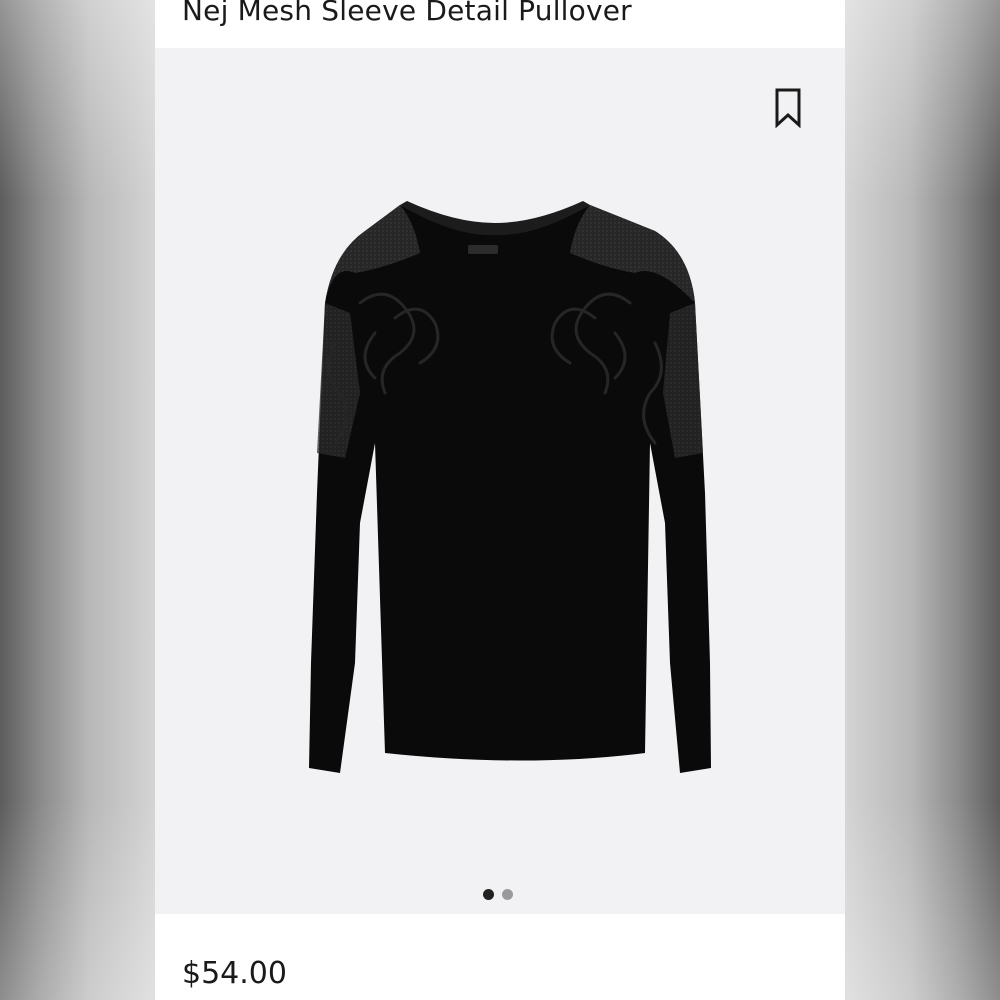 The height and width of the screenshot is (1000, 1000). Describe the element at coordinates (407, 13) in the screenshot. I see `product-title: Nej Mesh Sleeve Detail Pullover` at that location.